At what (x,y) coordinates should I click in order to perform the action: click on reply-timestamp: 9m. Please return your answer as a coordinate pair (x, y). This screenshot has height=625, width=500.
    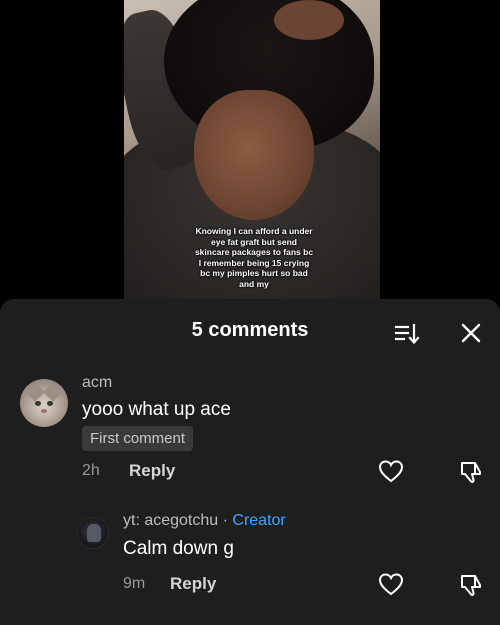
    Looking at the image, I should click on (134, 583).